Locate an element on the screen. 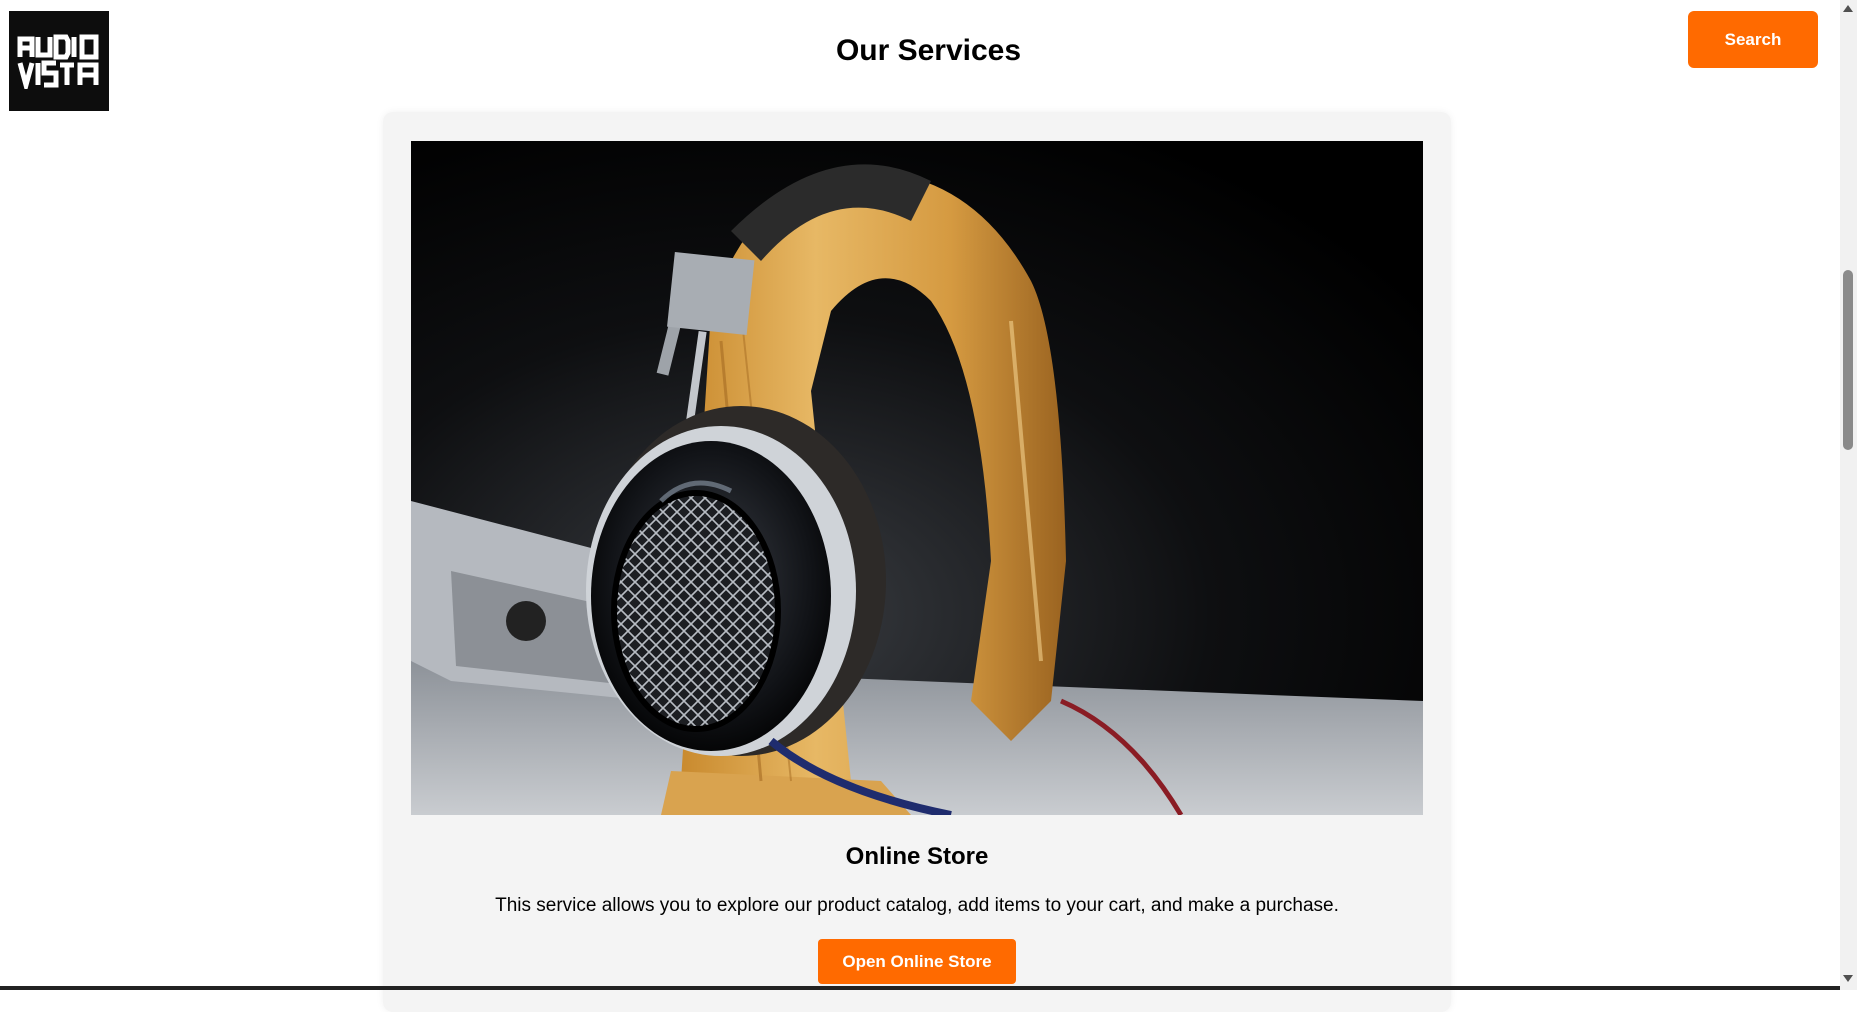 The height and width of the screenshot is (1012, 1857). search-button: Search is located at coordinates (1753, 39).